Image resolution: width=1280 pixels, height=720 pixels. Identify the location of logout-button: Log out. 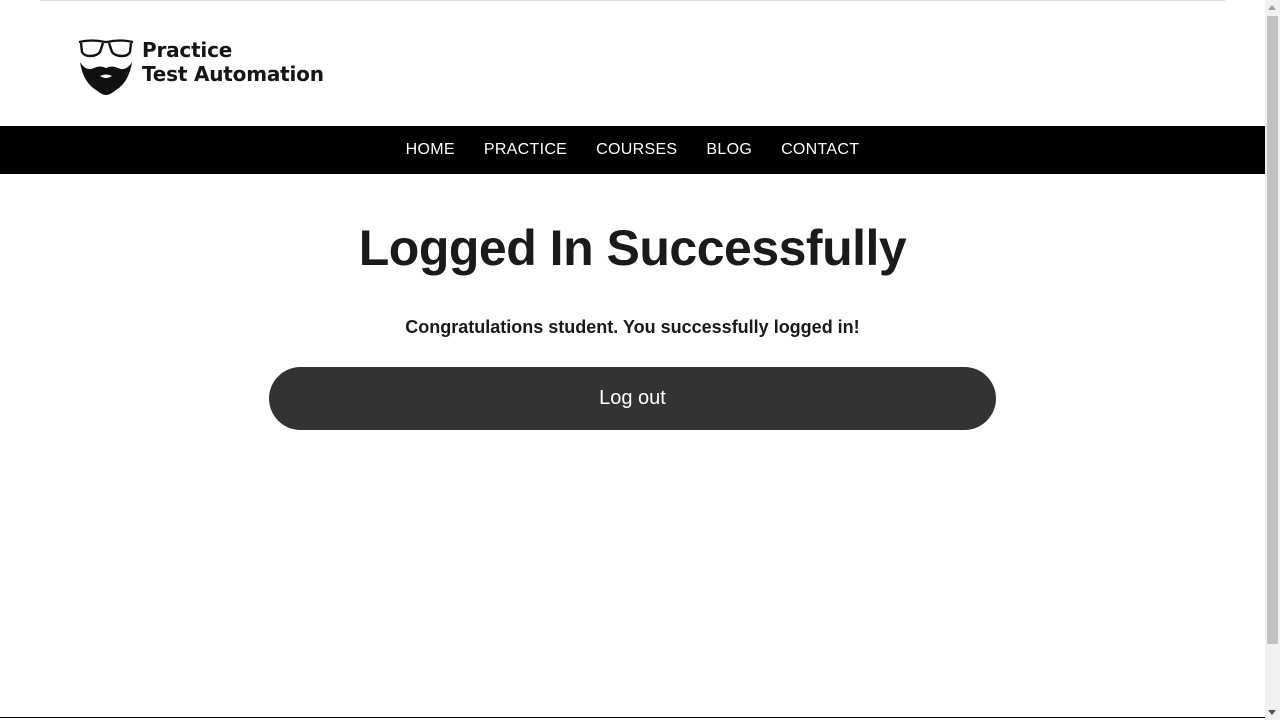
(632, 398).